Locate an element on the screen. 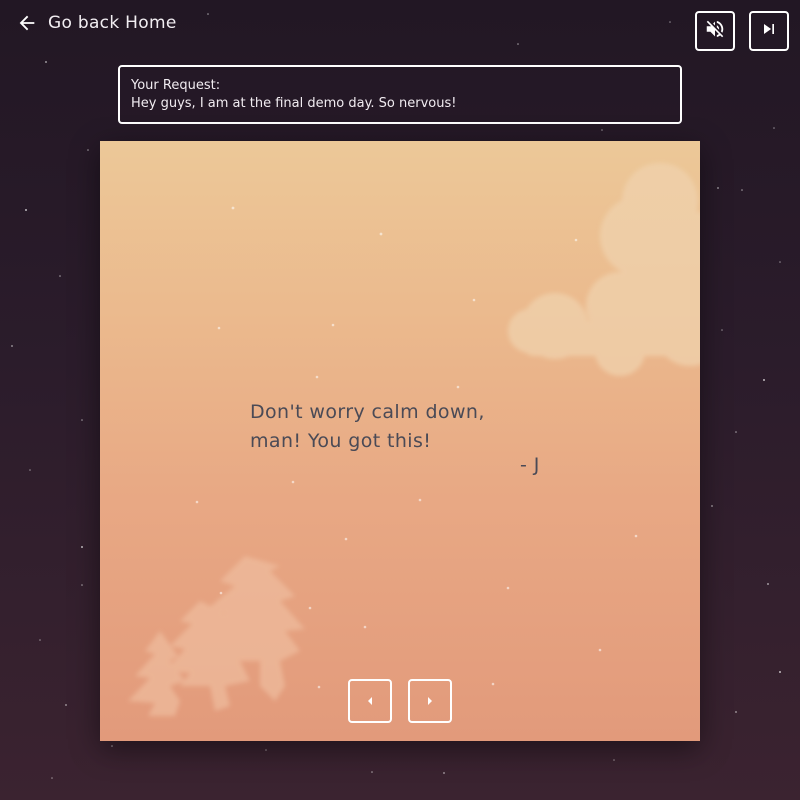  next-button is located at coordinates (430, 701).